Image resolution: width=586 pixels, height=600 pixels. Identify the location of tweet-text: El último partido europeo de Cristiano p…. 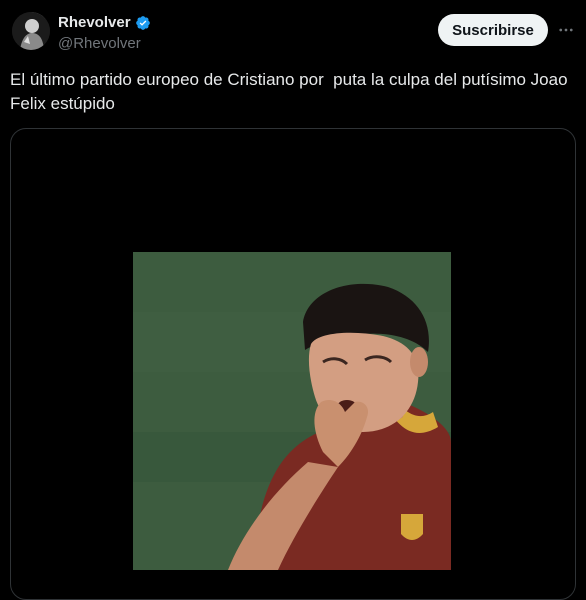
(291, 91).